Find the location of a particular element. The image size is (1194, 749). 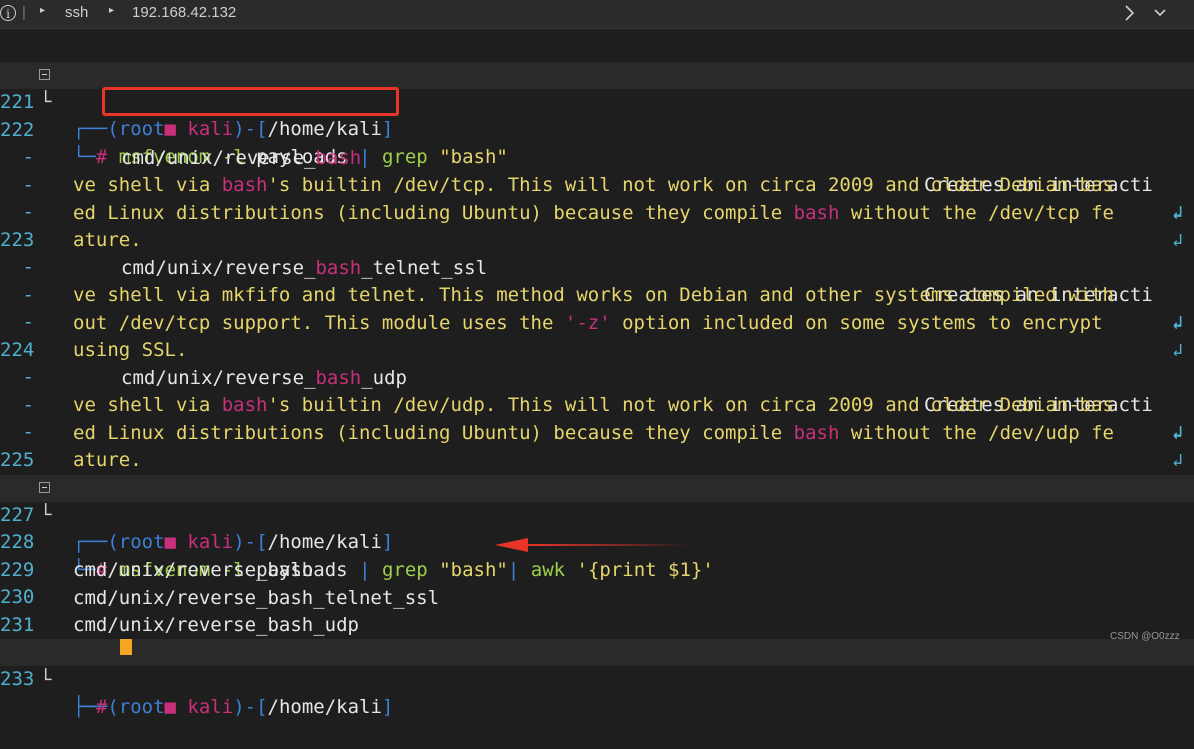

chevron-down-icon is located at coordinates (1160, 13).